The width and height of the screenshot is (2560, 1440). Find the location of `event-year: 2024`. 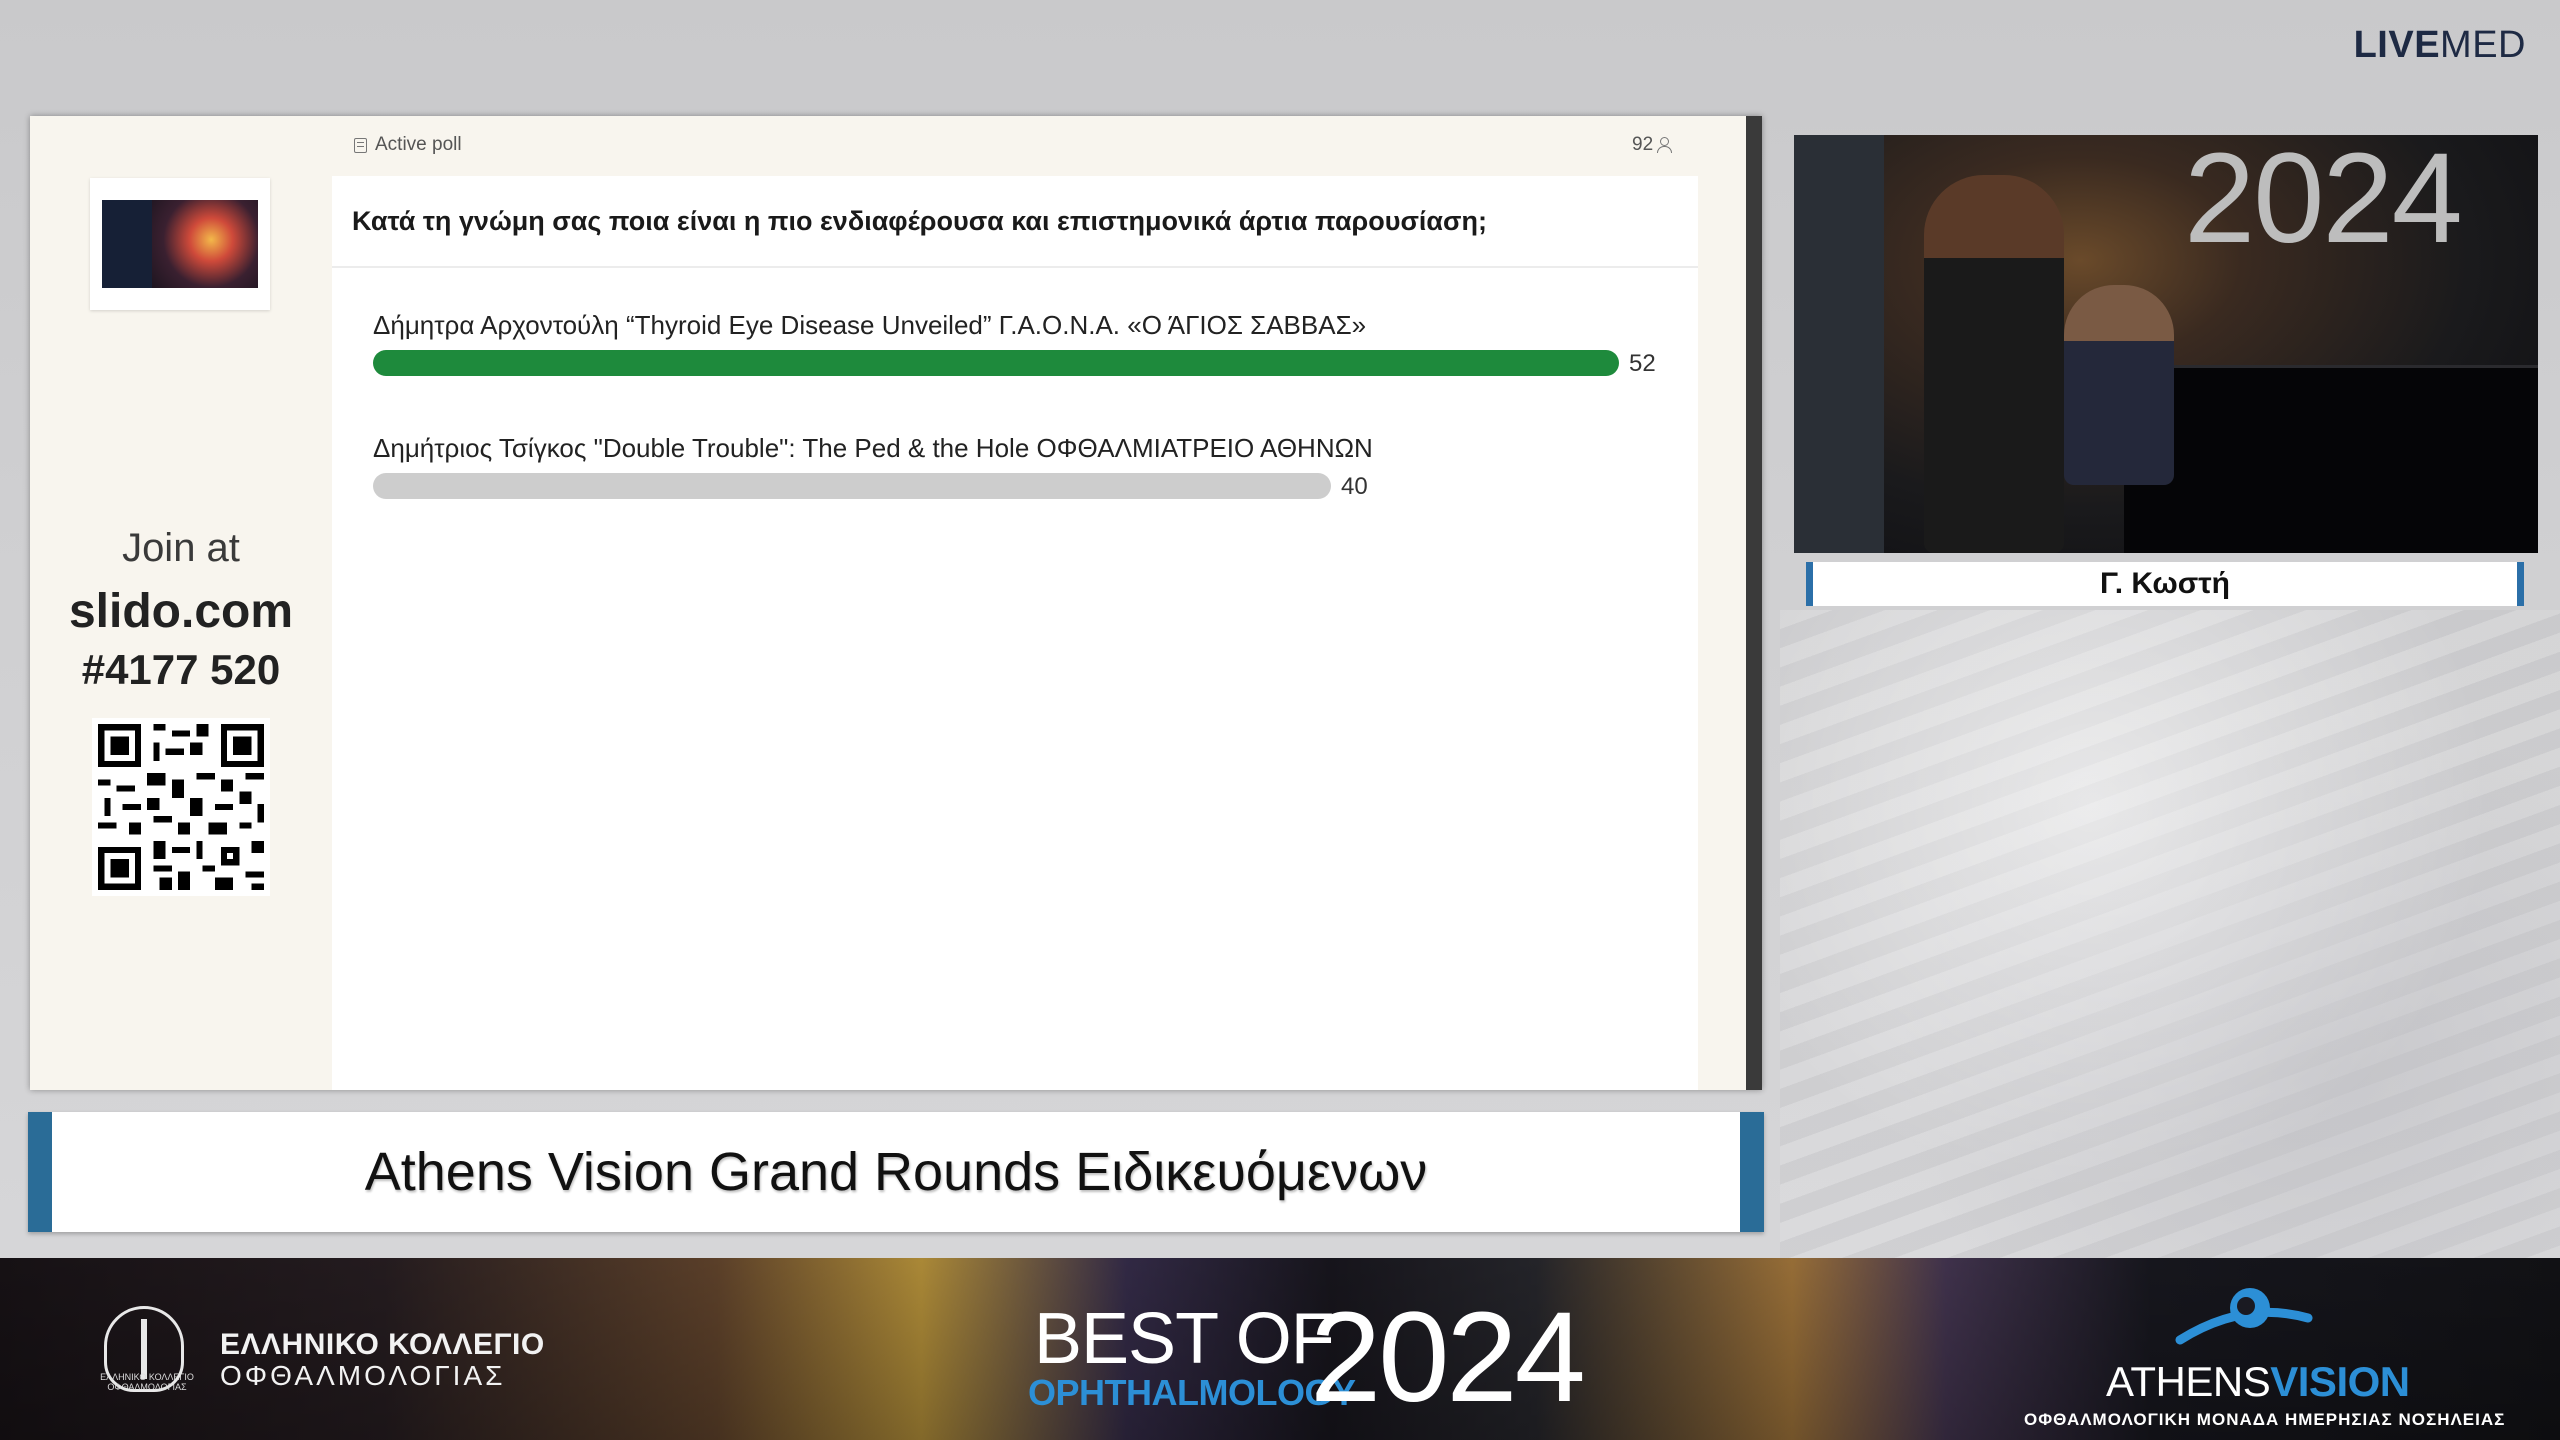

event-year: 2024 is located at coordinates (1448, 1357).